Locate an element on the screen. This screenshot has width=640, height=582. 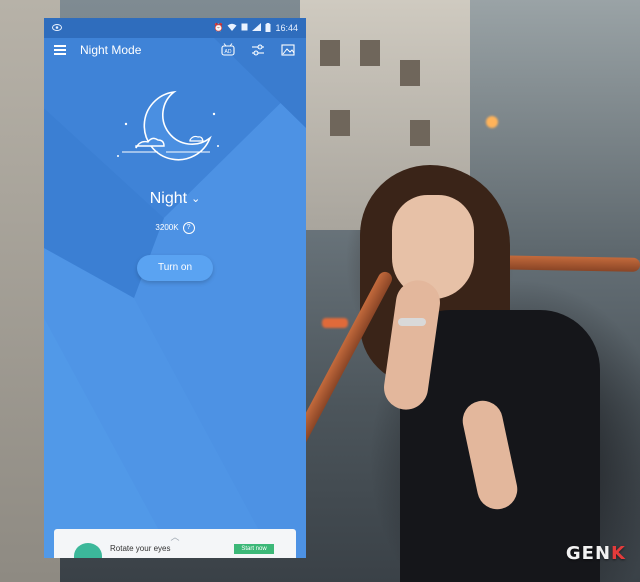
turn-on-button: Turn on is located at coordinates (175, 268).